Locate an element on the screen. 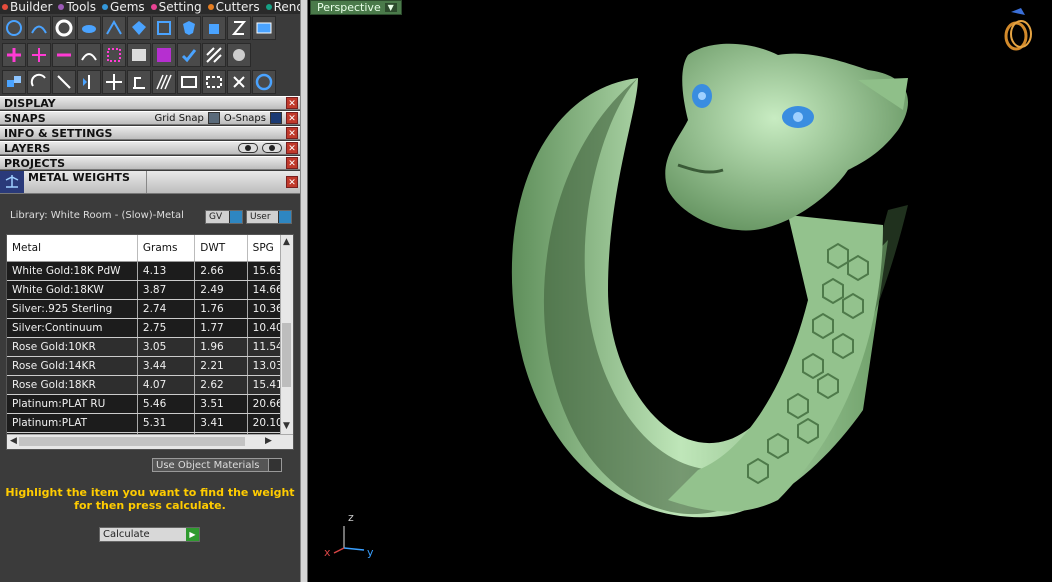  panel-display: DISPLAY ✕ is located at coordinates (150, 103).